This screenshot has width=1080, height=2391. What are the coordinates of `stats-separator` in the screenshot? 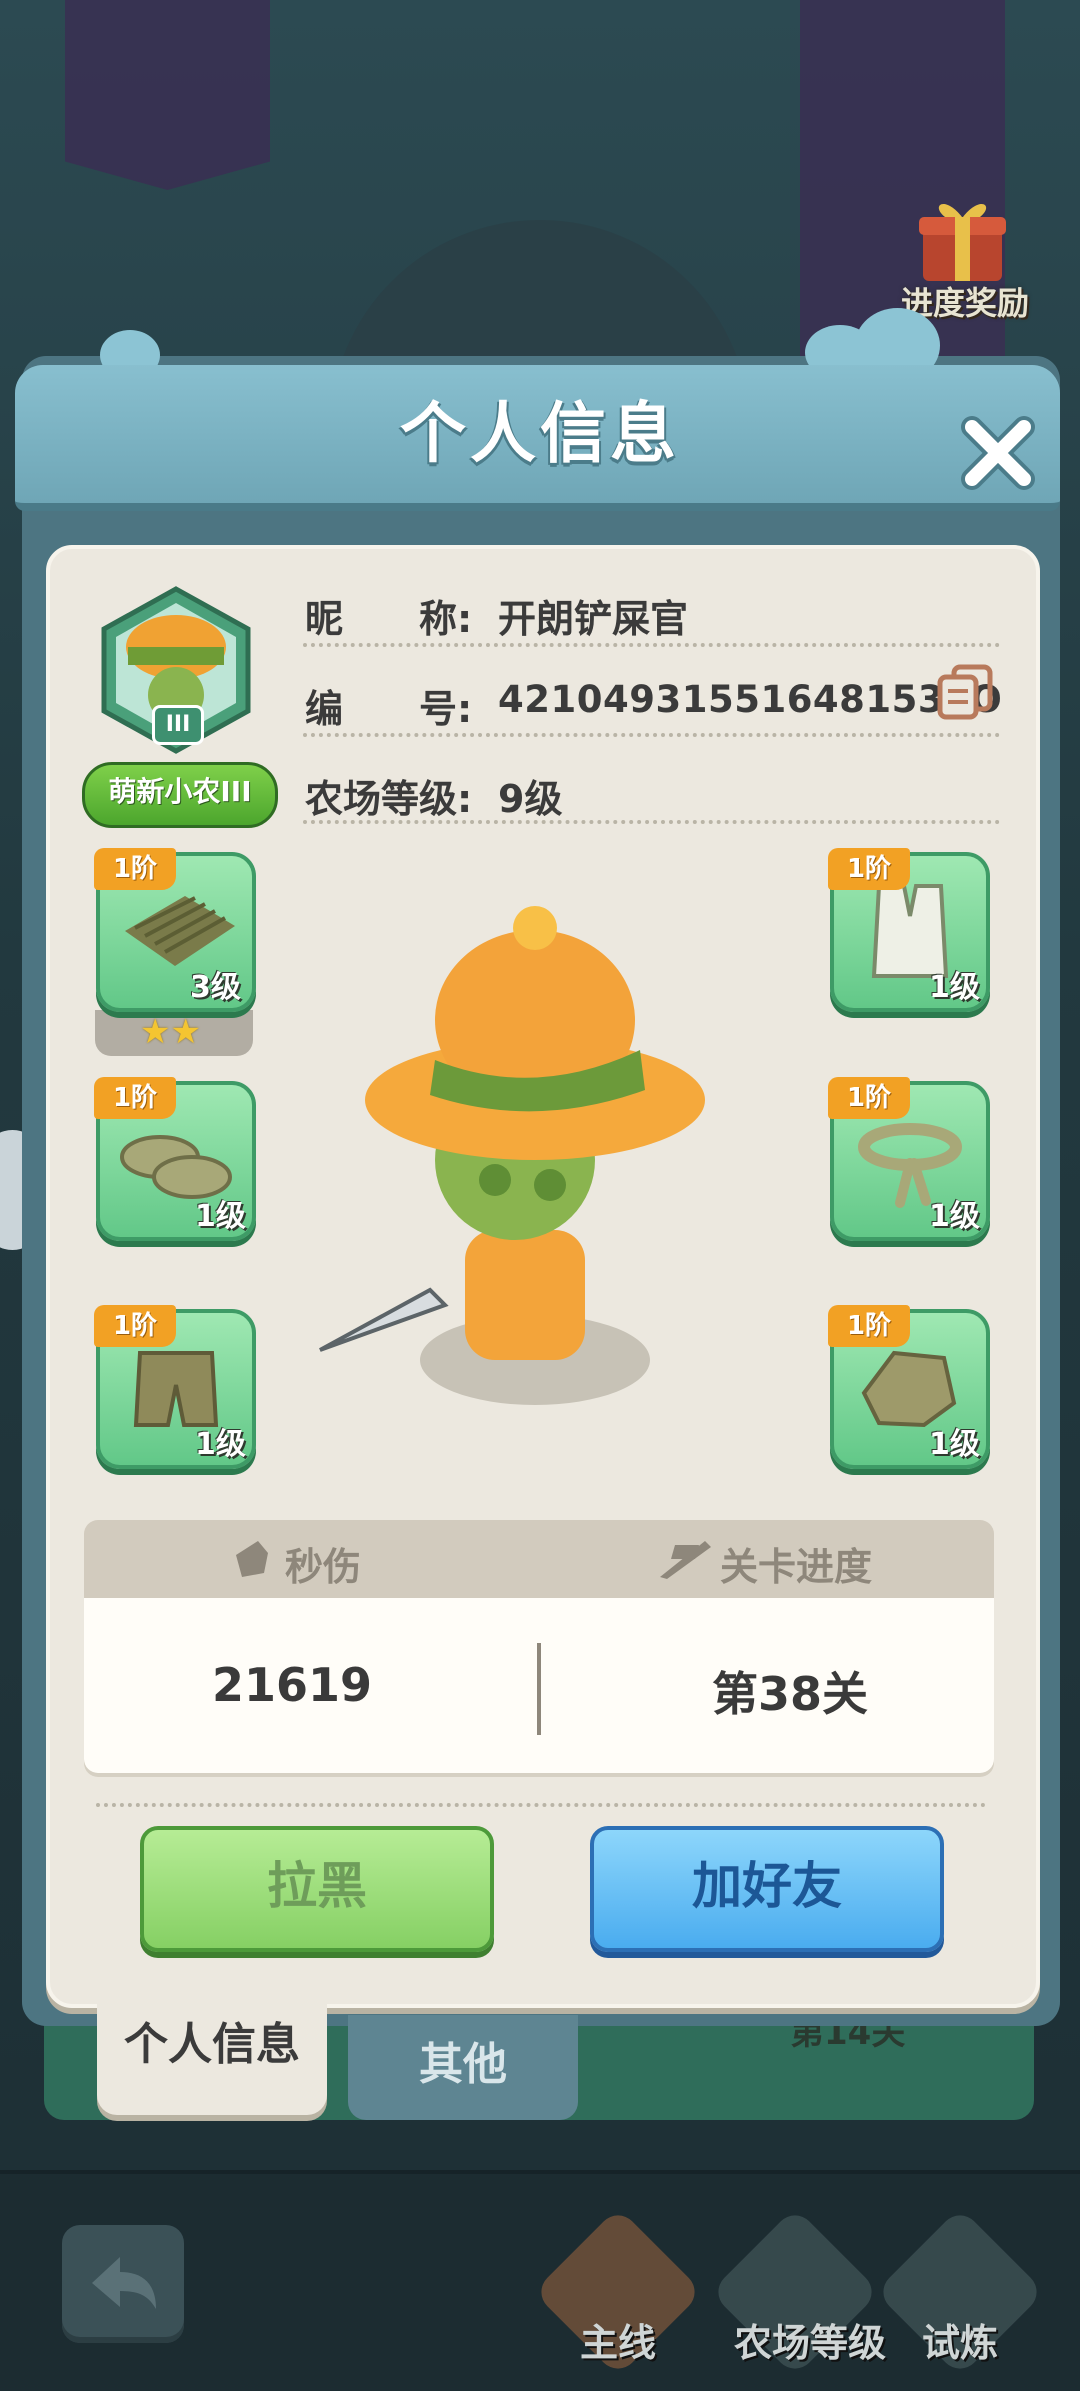 It's located at (539, 1689).